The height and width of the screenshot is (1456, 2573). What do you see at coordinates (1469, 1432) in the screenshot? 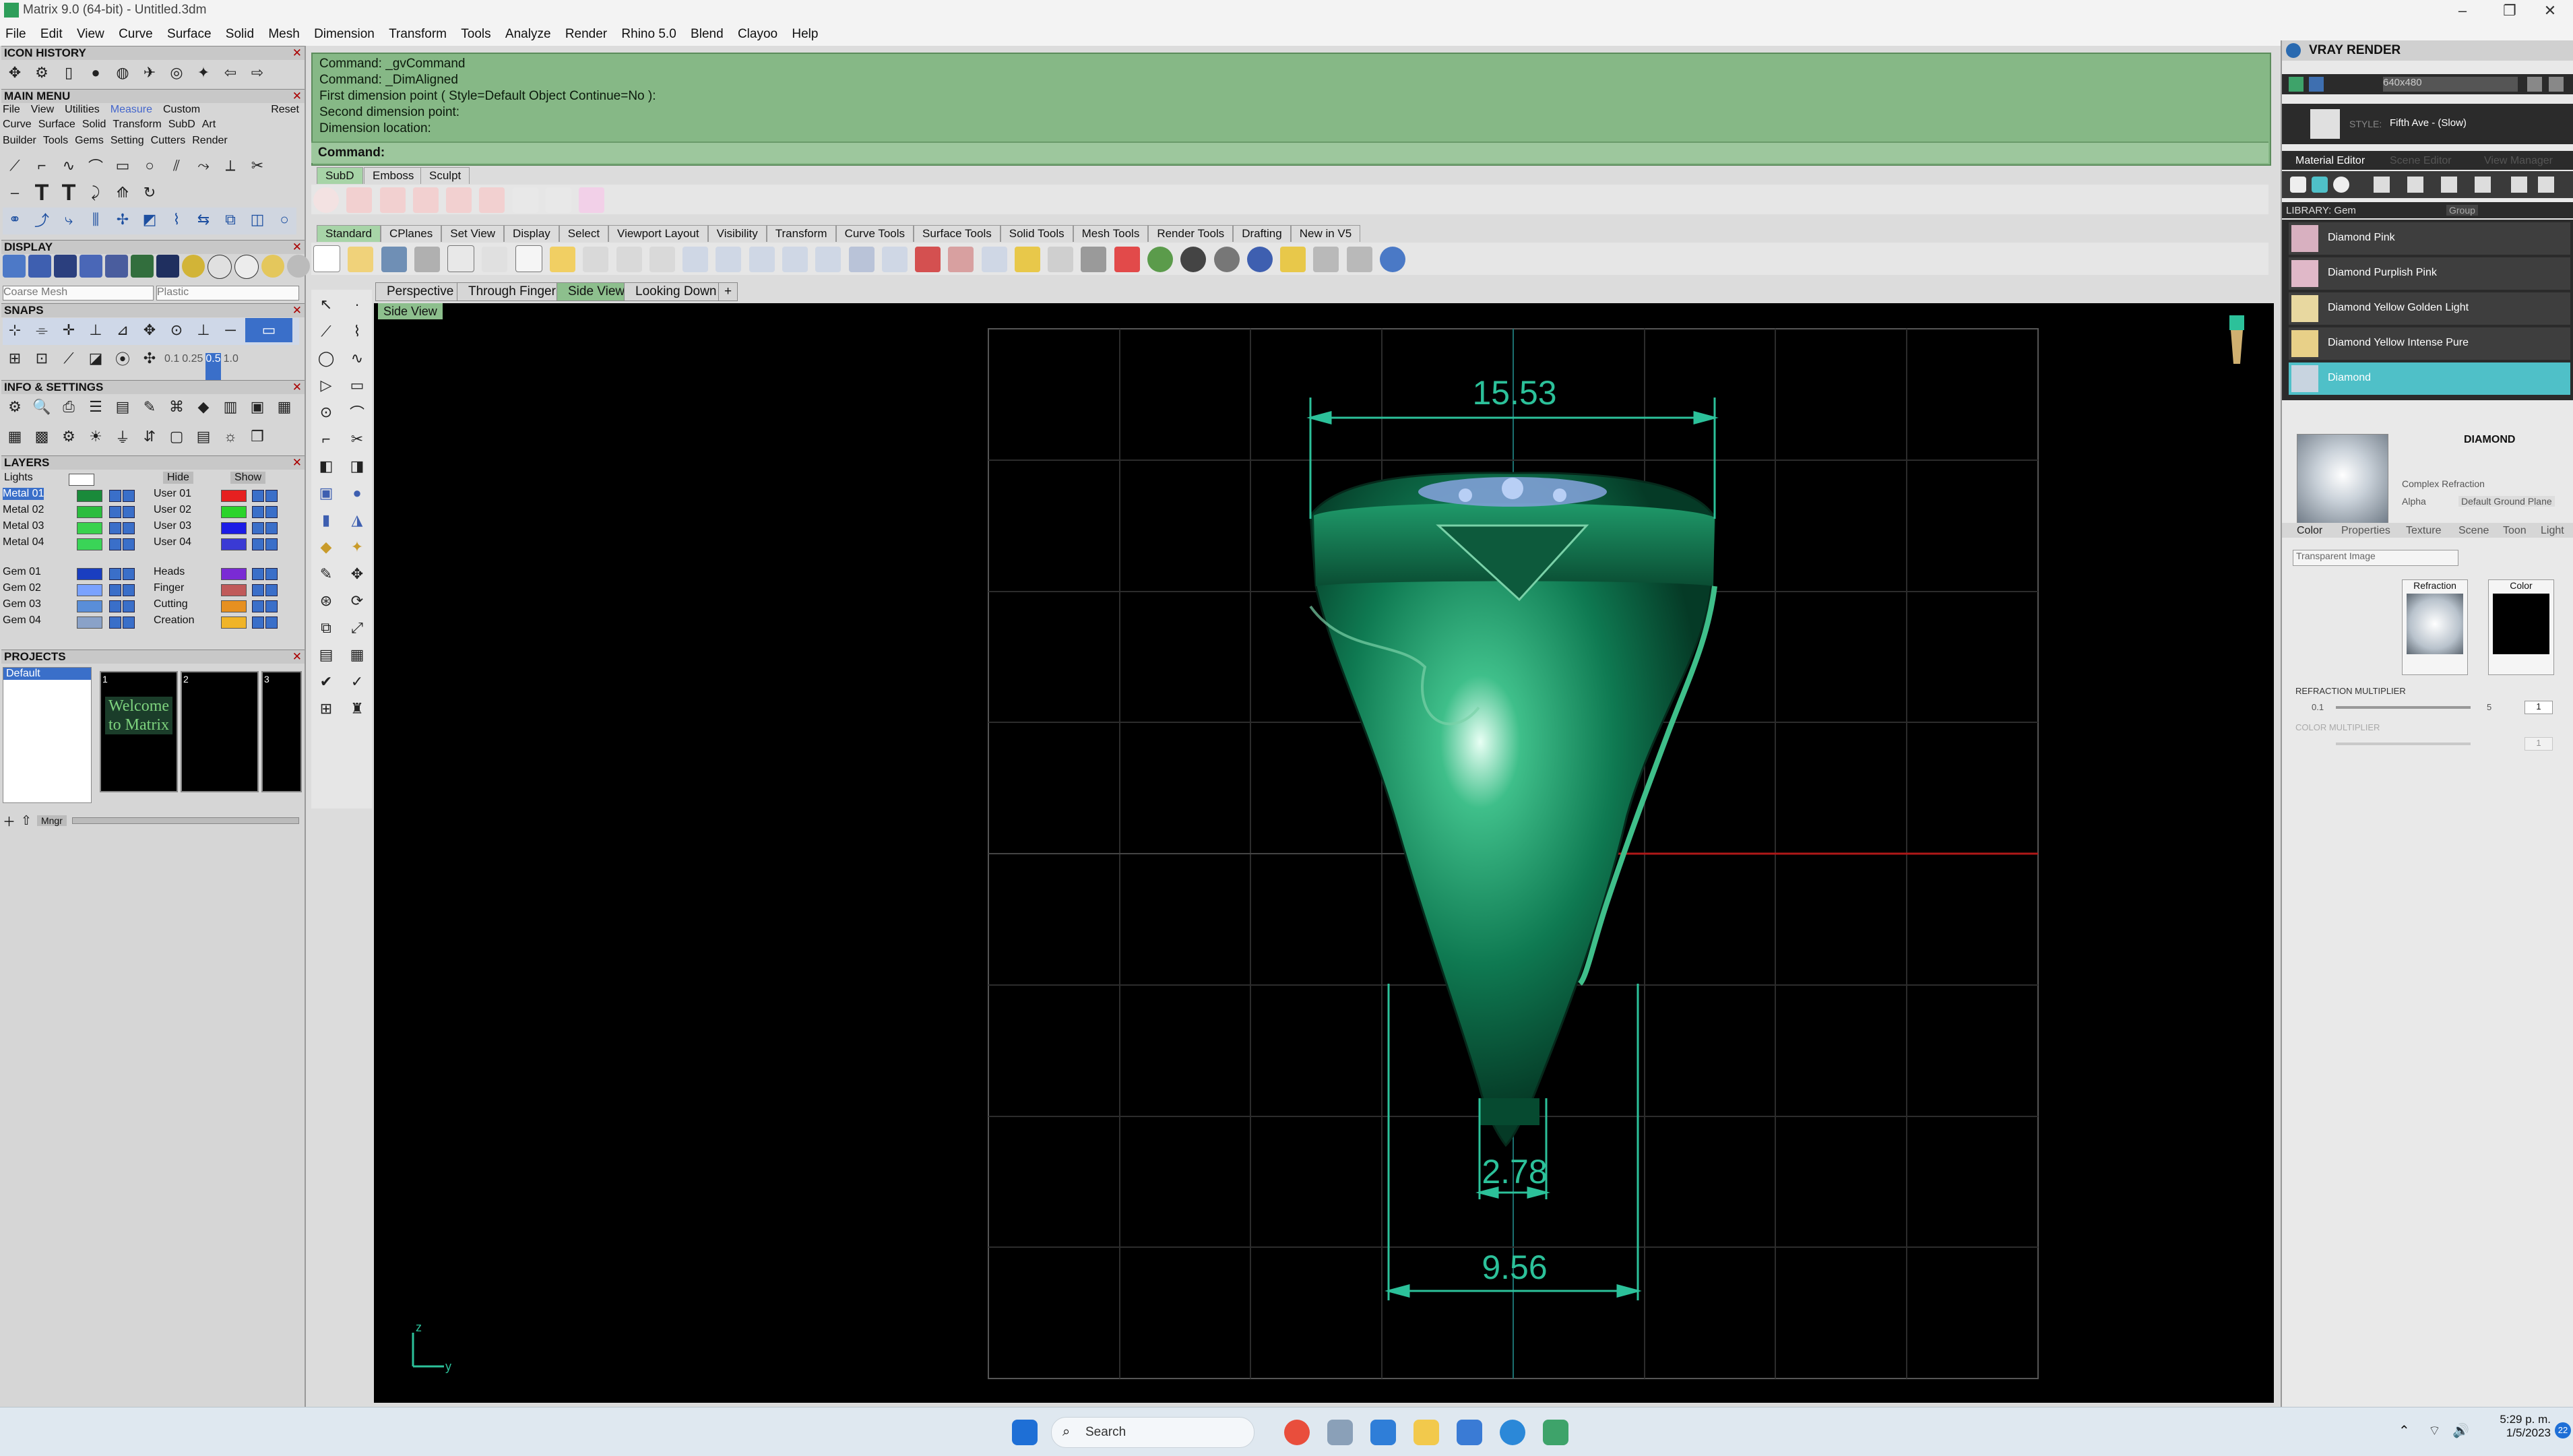
I see `mail-icon` at bounding box center [1469, 1432].